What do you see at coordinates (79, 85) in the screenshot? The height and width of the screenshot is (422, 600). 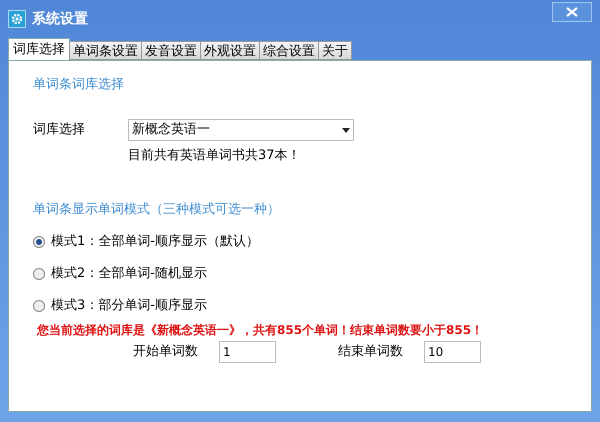 I see `section-title: 单词条词库选择` at bounding box center [79, 85].